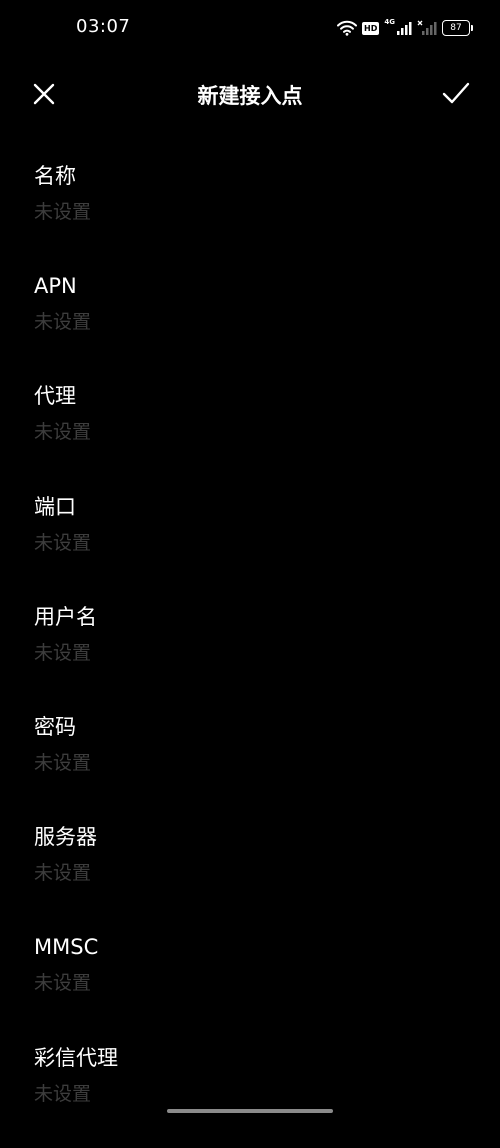  What do you see at coordinates (76, 1057) in the screenshot?
I see `field-label: 彩信代理` at bounding box center [76, 1057].